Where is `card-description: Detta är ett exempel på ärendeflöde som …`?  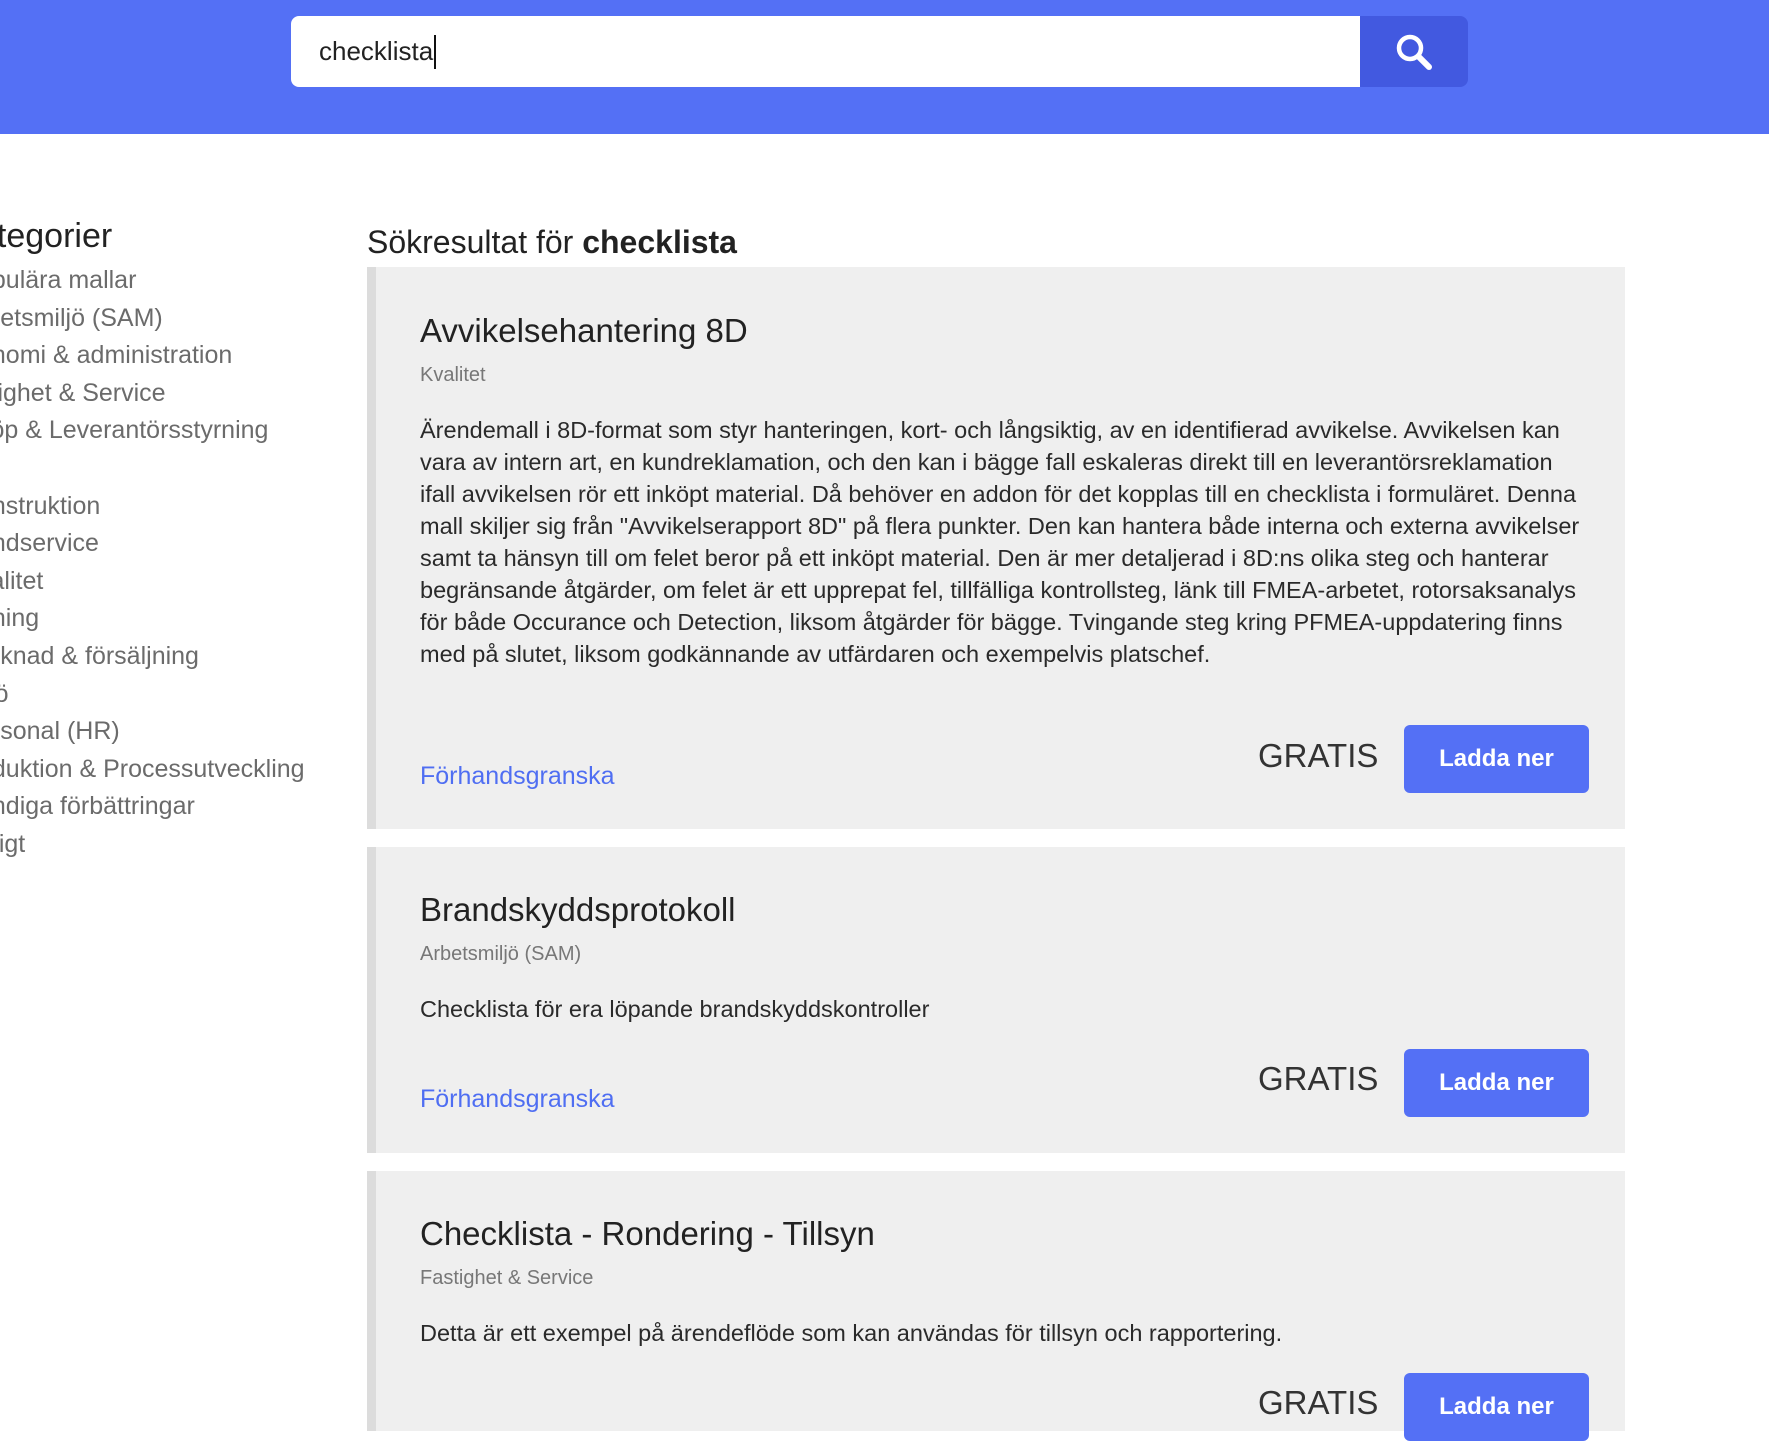
card-description: Detta är ett exempel på ärendeflöde som … is located at coordinates (851, 1333).